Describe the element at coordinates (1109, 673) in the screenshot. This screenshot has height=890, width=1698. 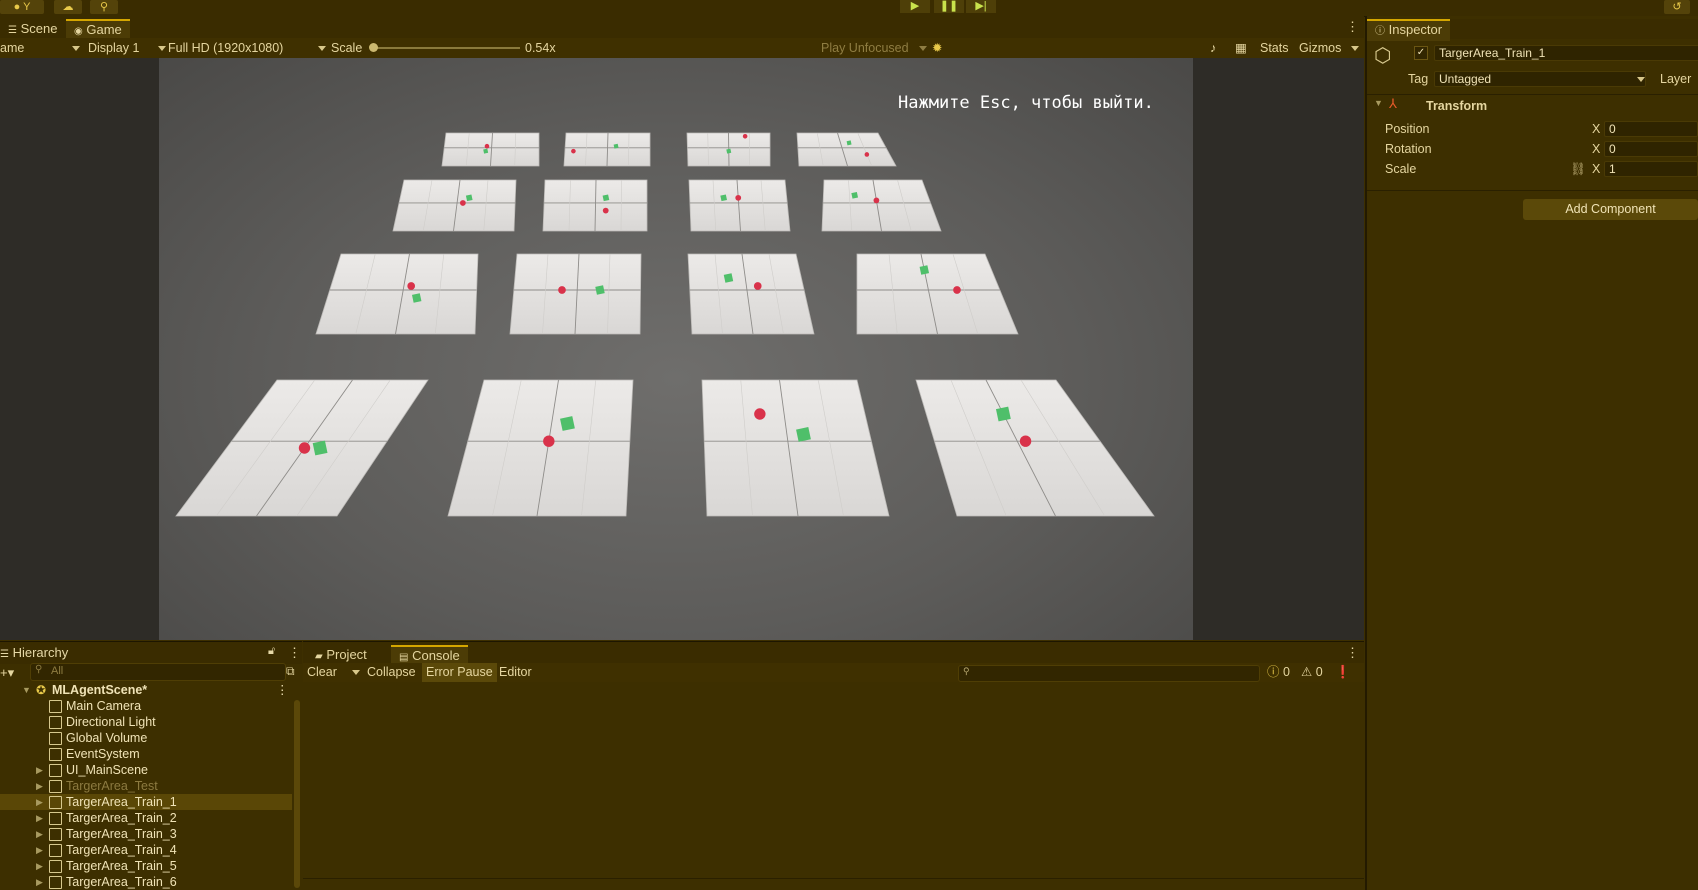
I see `console-search-input: ⚲` at that location.